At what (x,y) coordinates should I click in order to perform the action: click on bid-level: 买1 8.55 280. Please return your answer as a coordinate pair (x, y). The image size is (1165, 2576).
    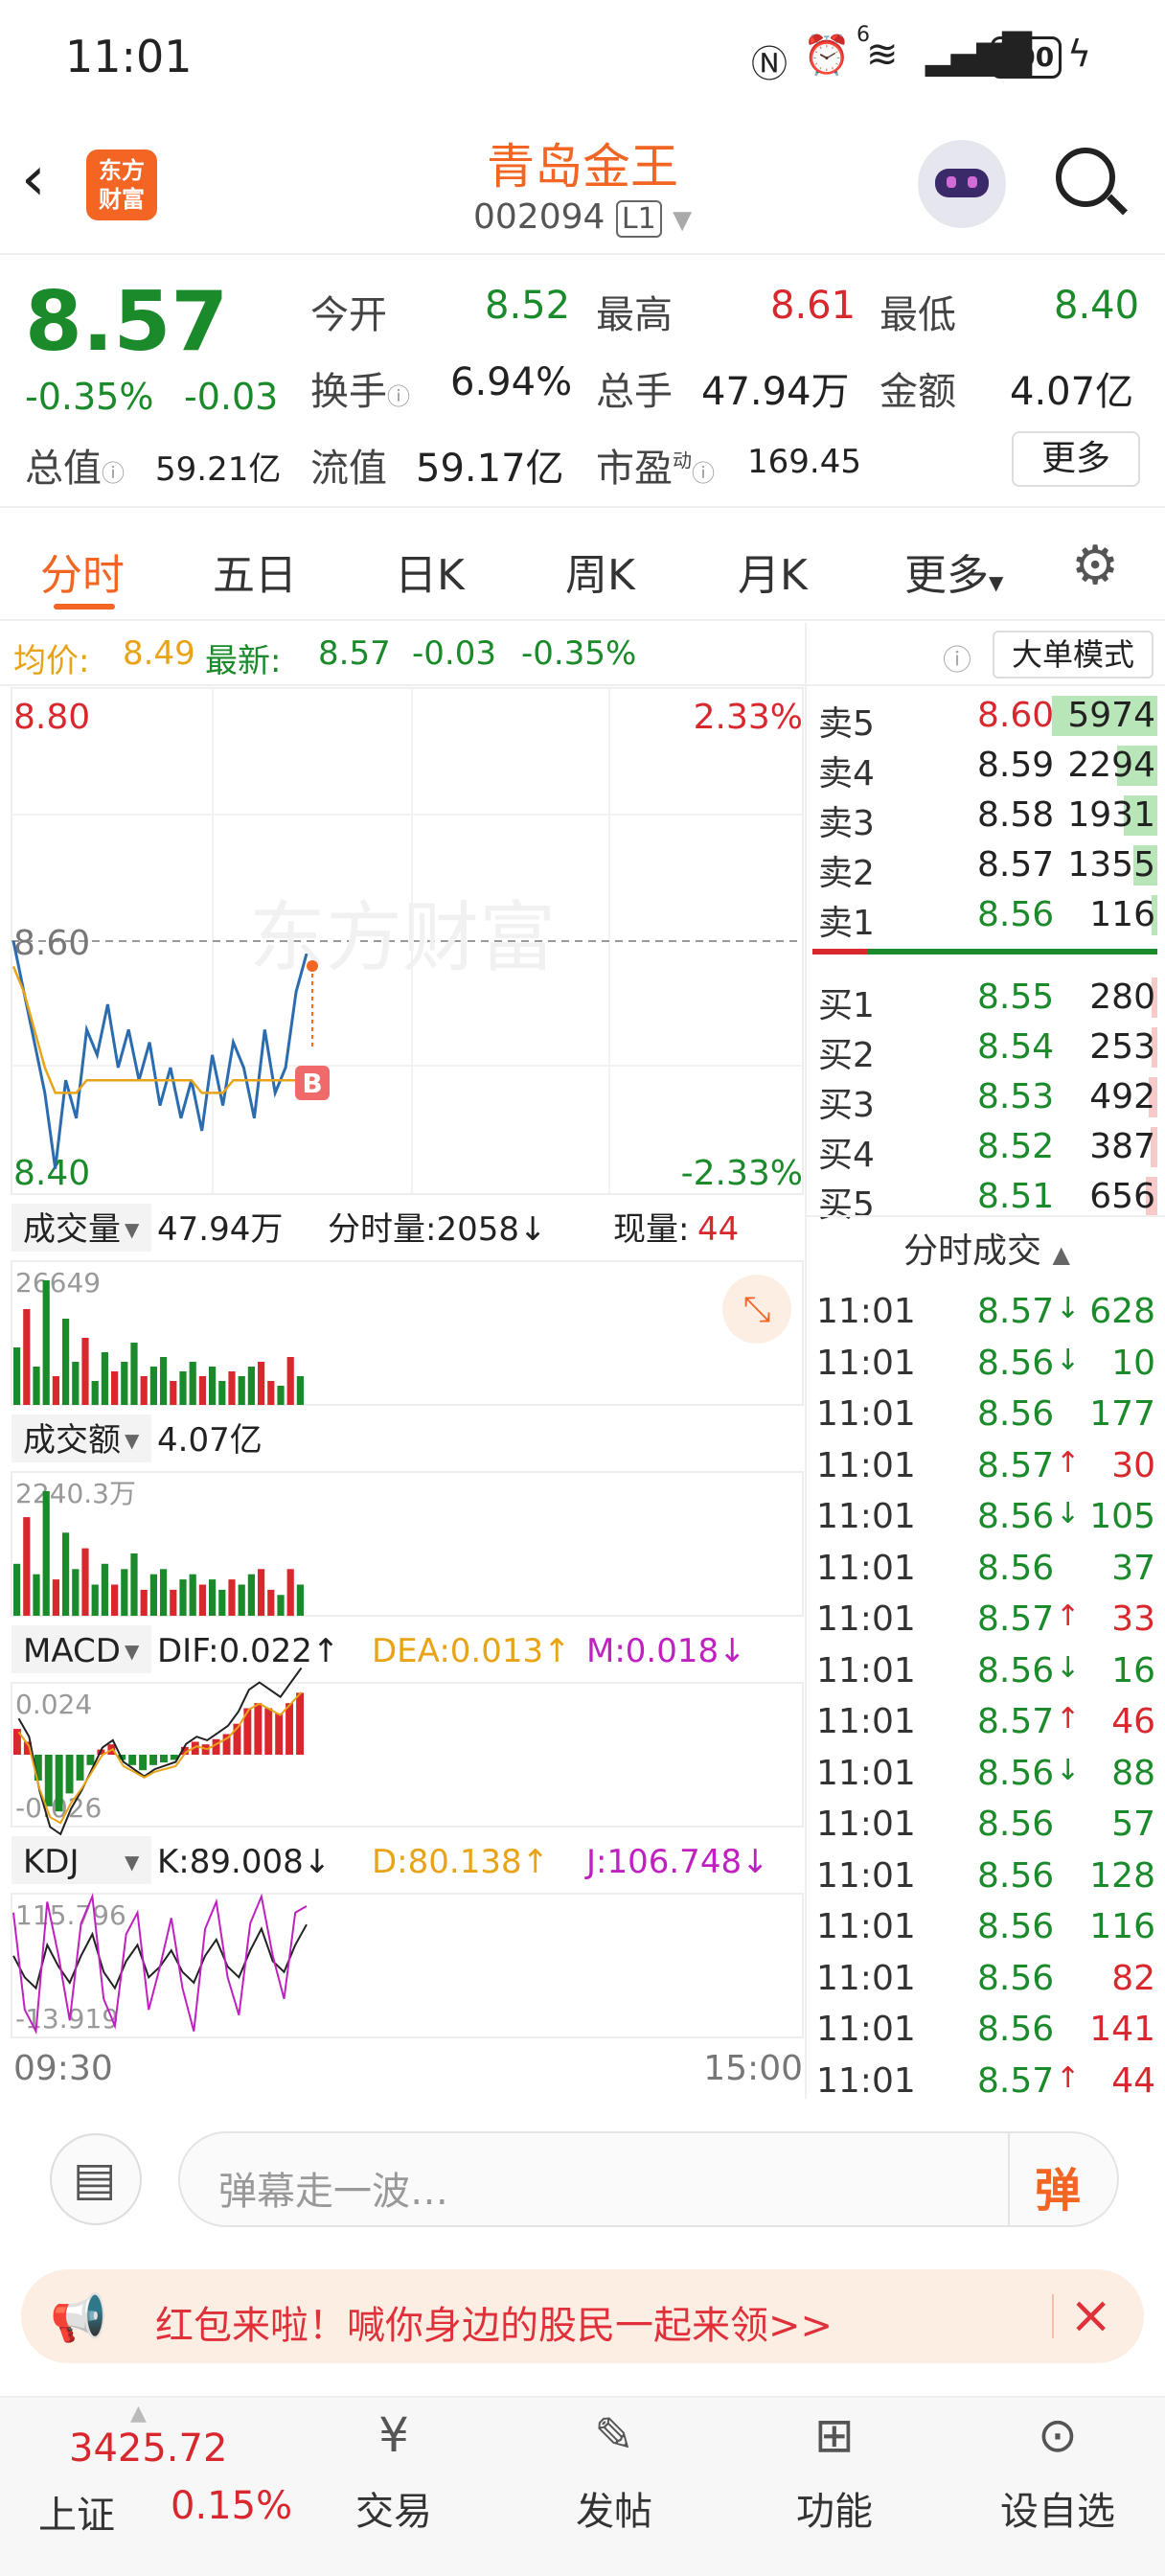
    Looking at the image, I should click on (986, 1000).